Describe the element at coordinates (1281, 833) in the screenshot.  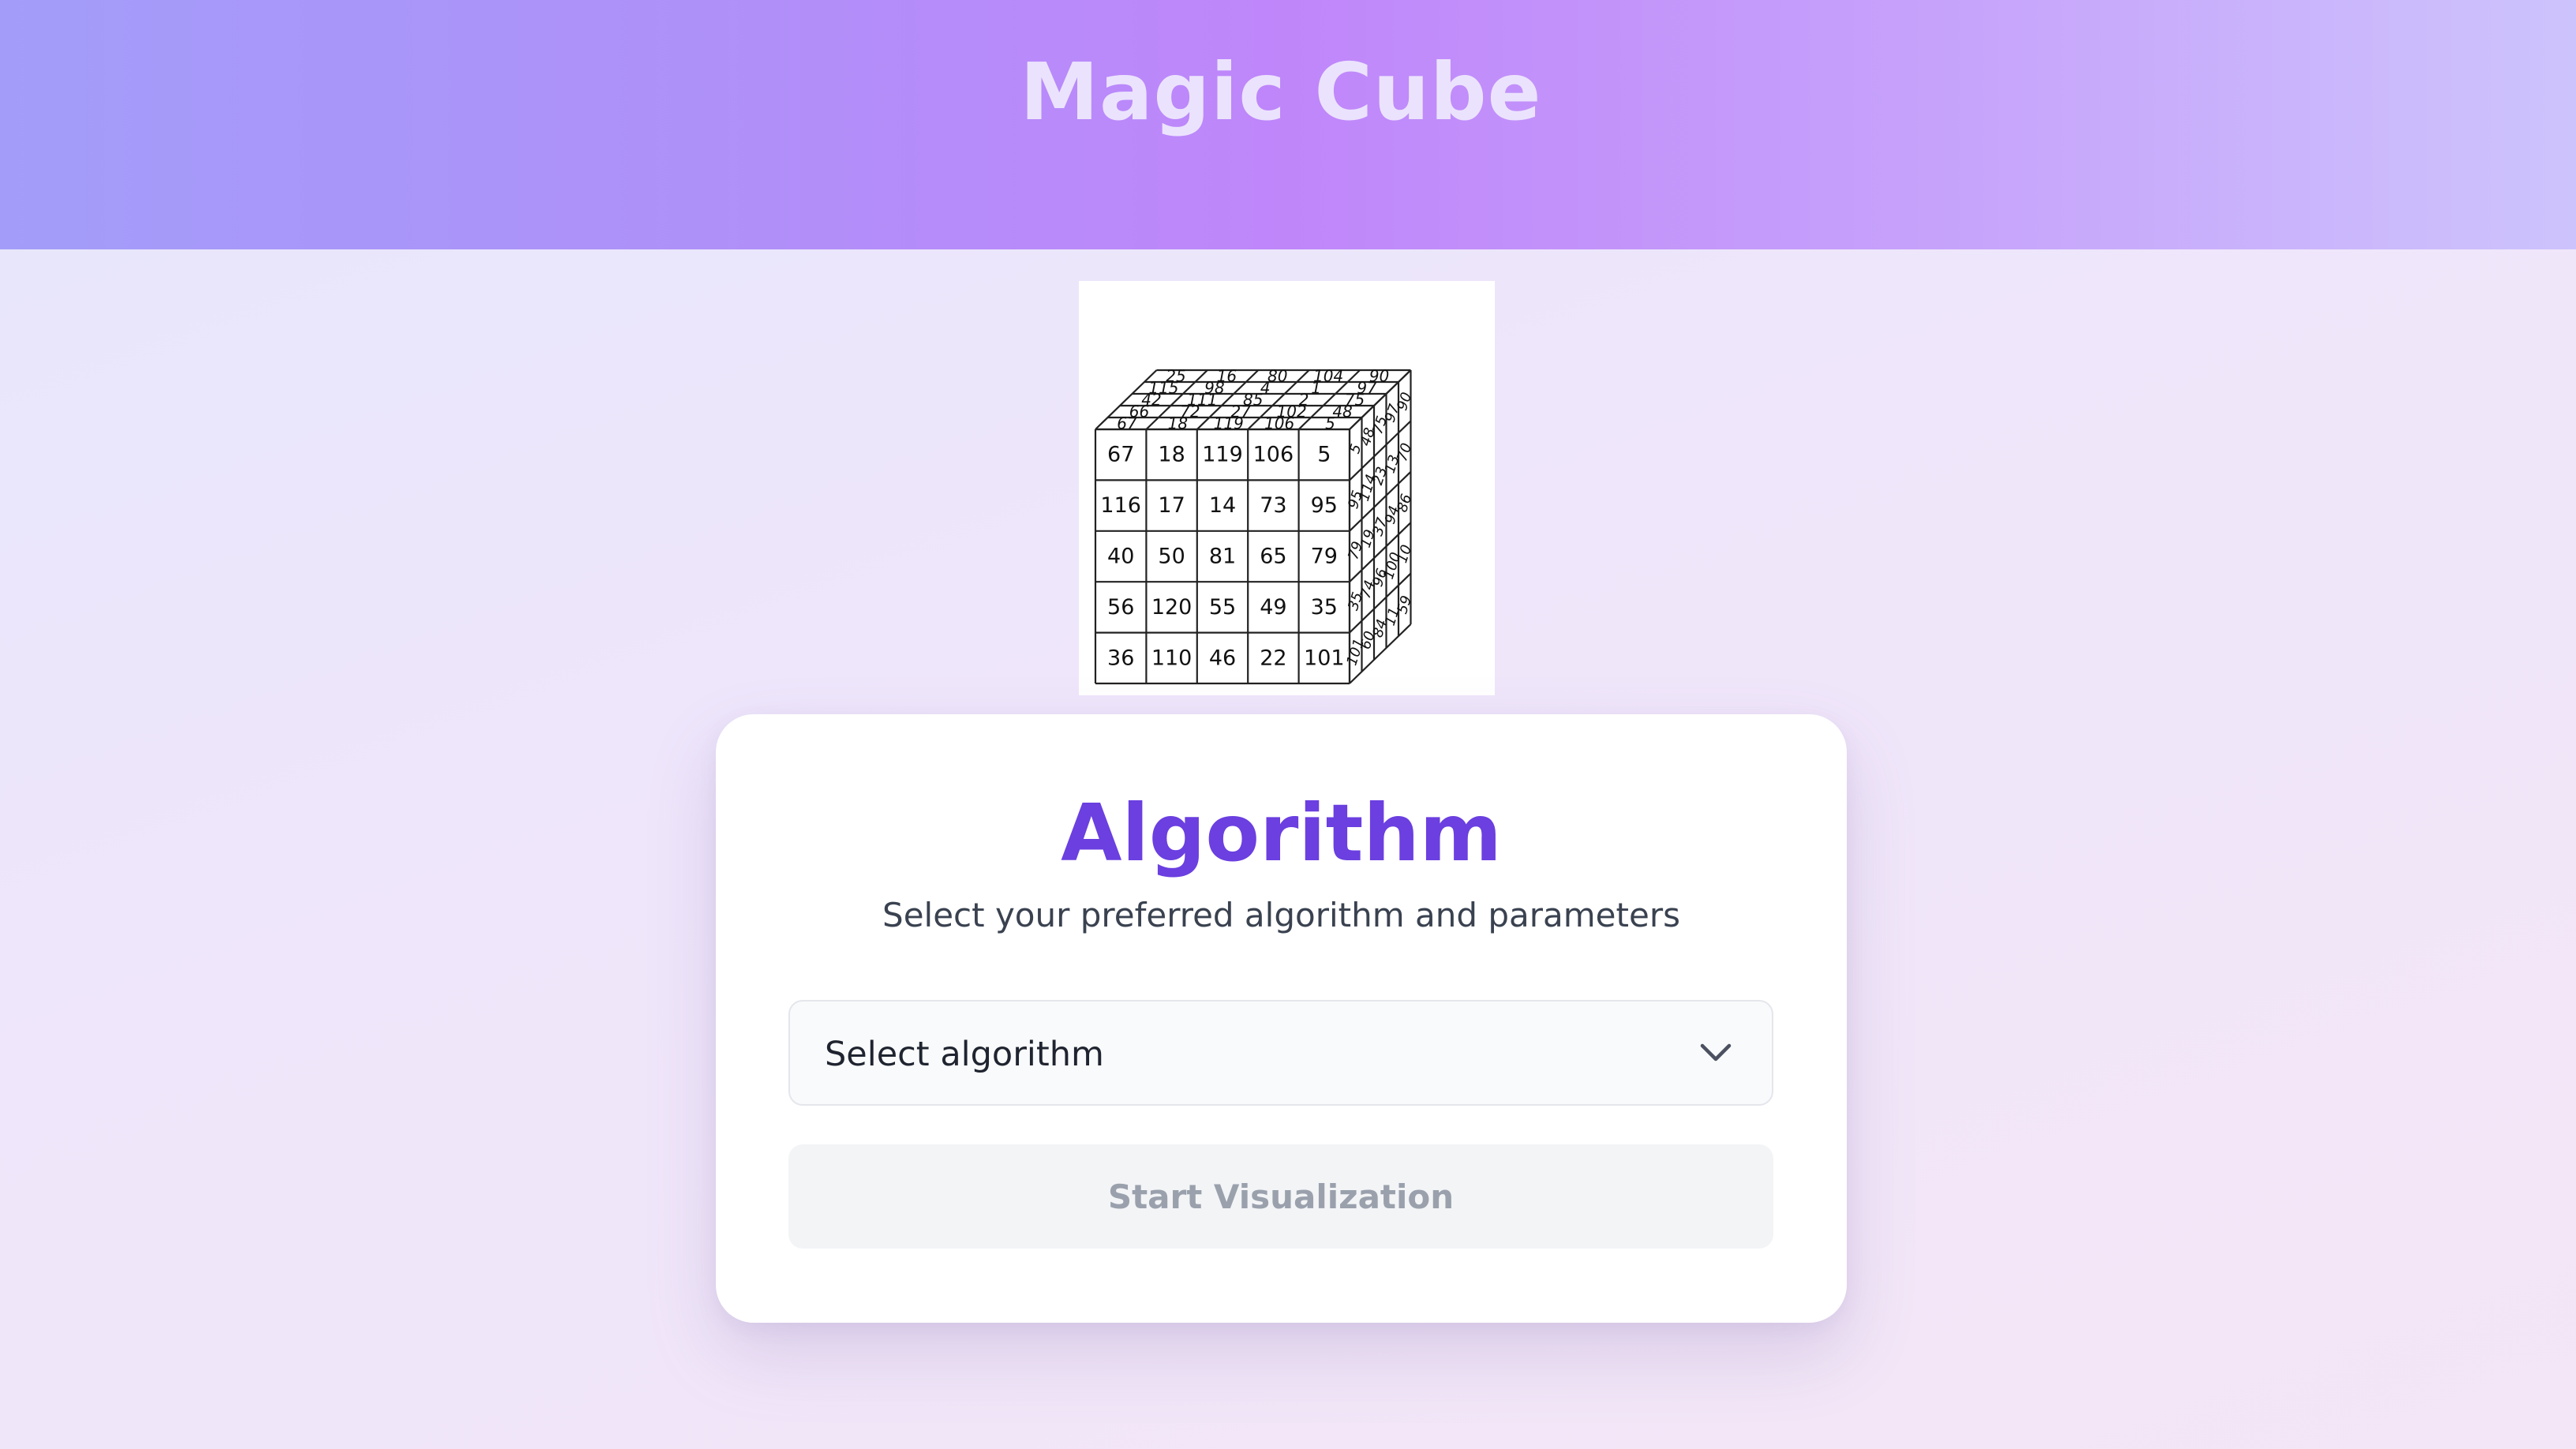
I see `card-title: Algorithm` at that location.